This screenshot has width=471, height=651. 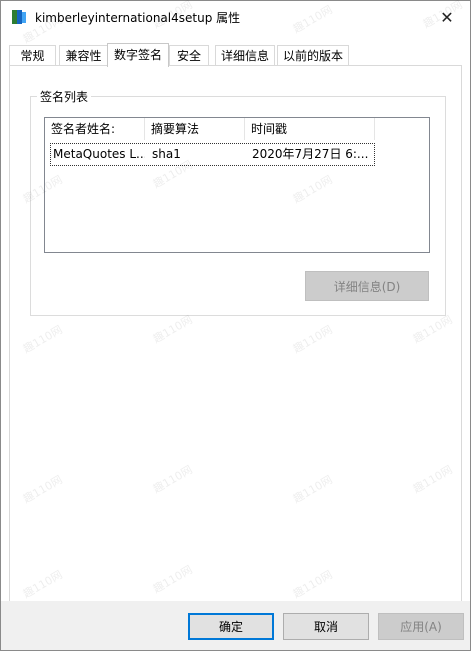 What do you see at coordinates (245, 55) in the screenshot?
I see `tab-details: 详细信息` at bounding box center [245, 55].